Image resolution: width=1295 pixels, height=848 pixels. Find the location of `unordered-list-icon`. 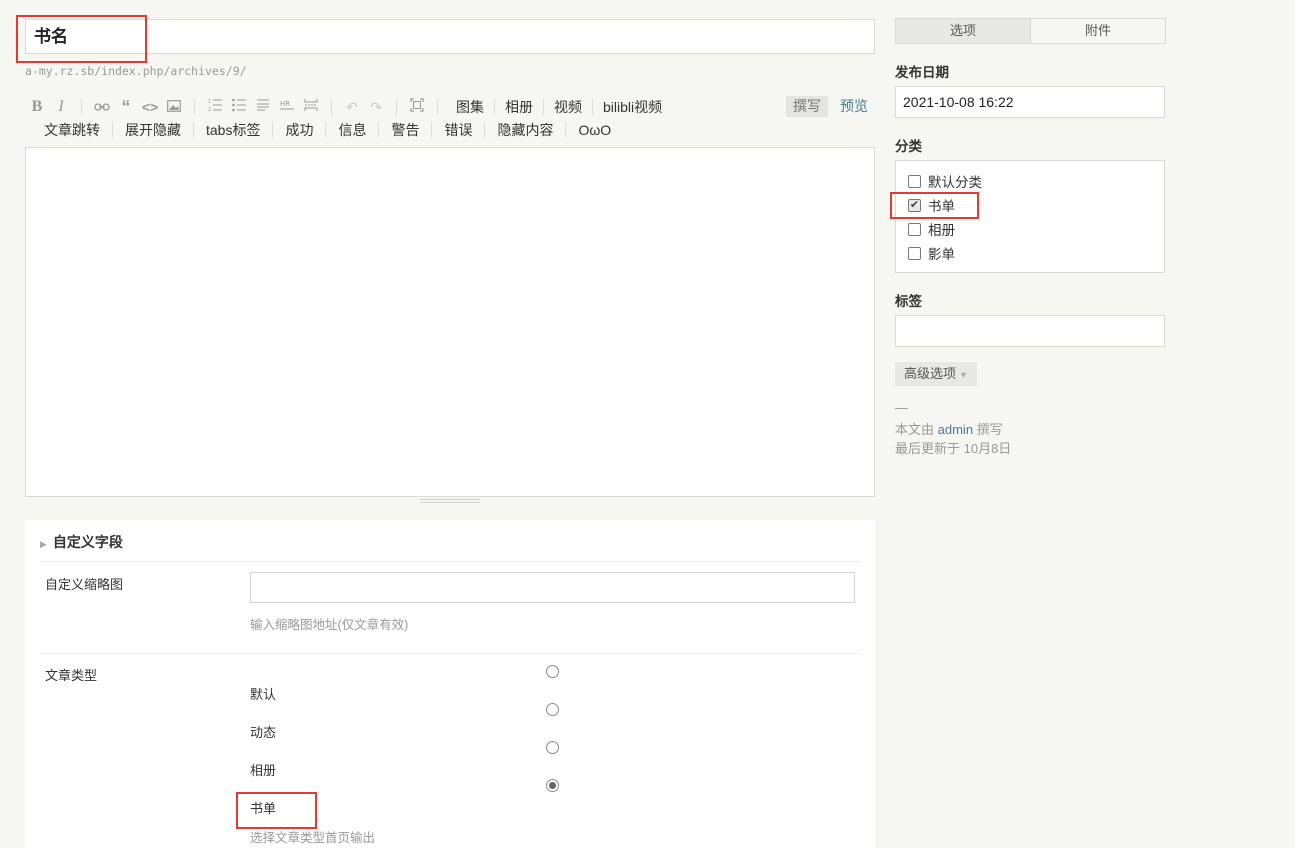

unordered-list-icon is located at coordinates (239, 107).